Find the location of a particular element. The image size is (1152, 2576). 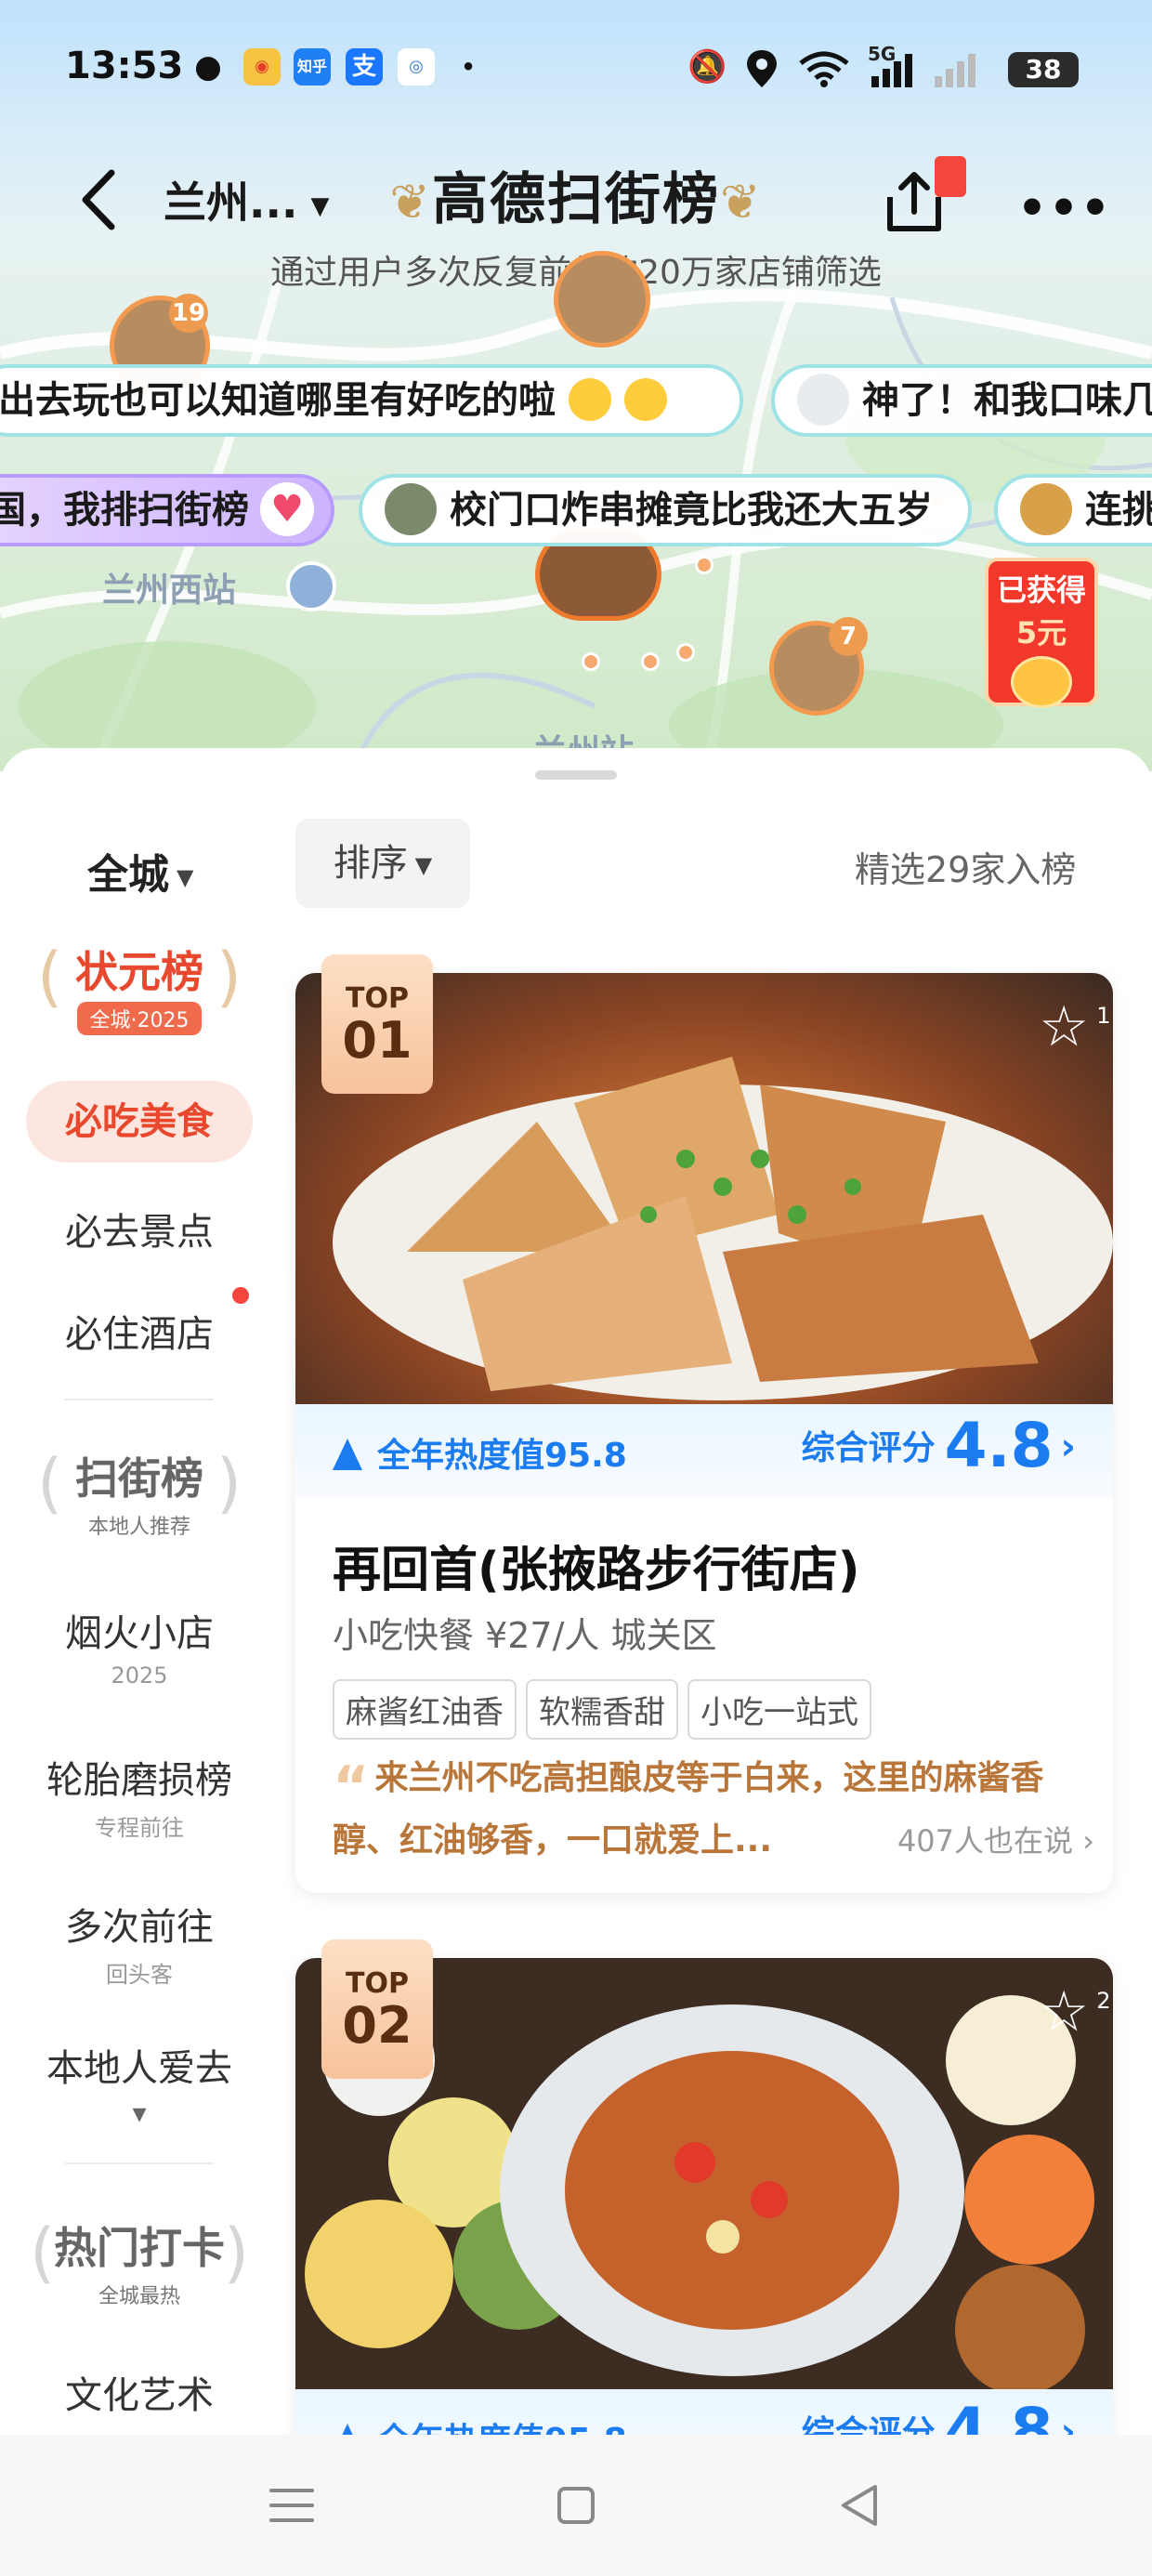

also-saying-text: 407人也在说 is located at coordinates (985, 1841).